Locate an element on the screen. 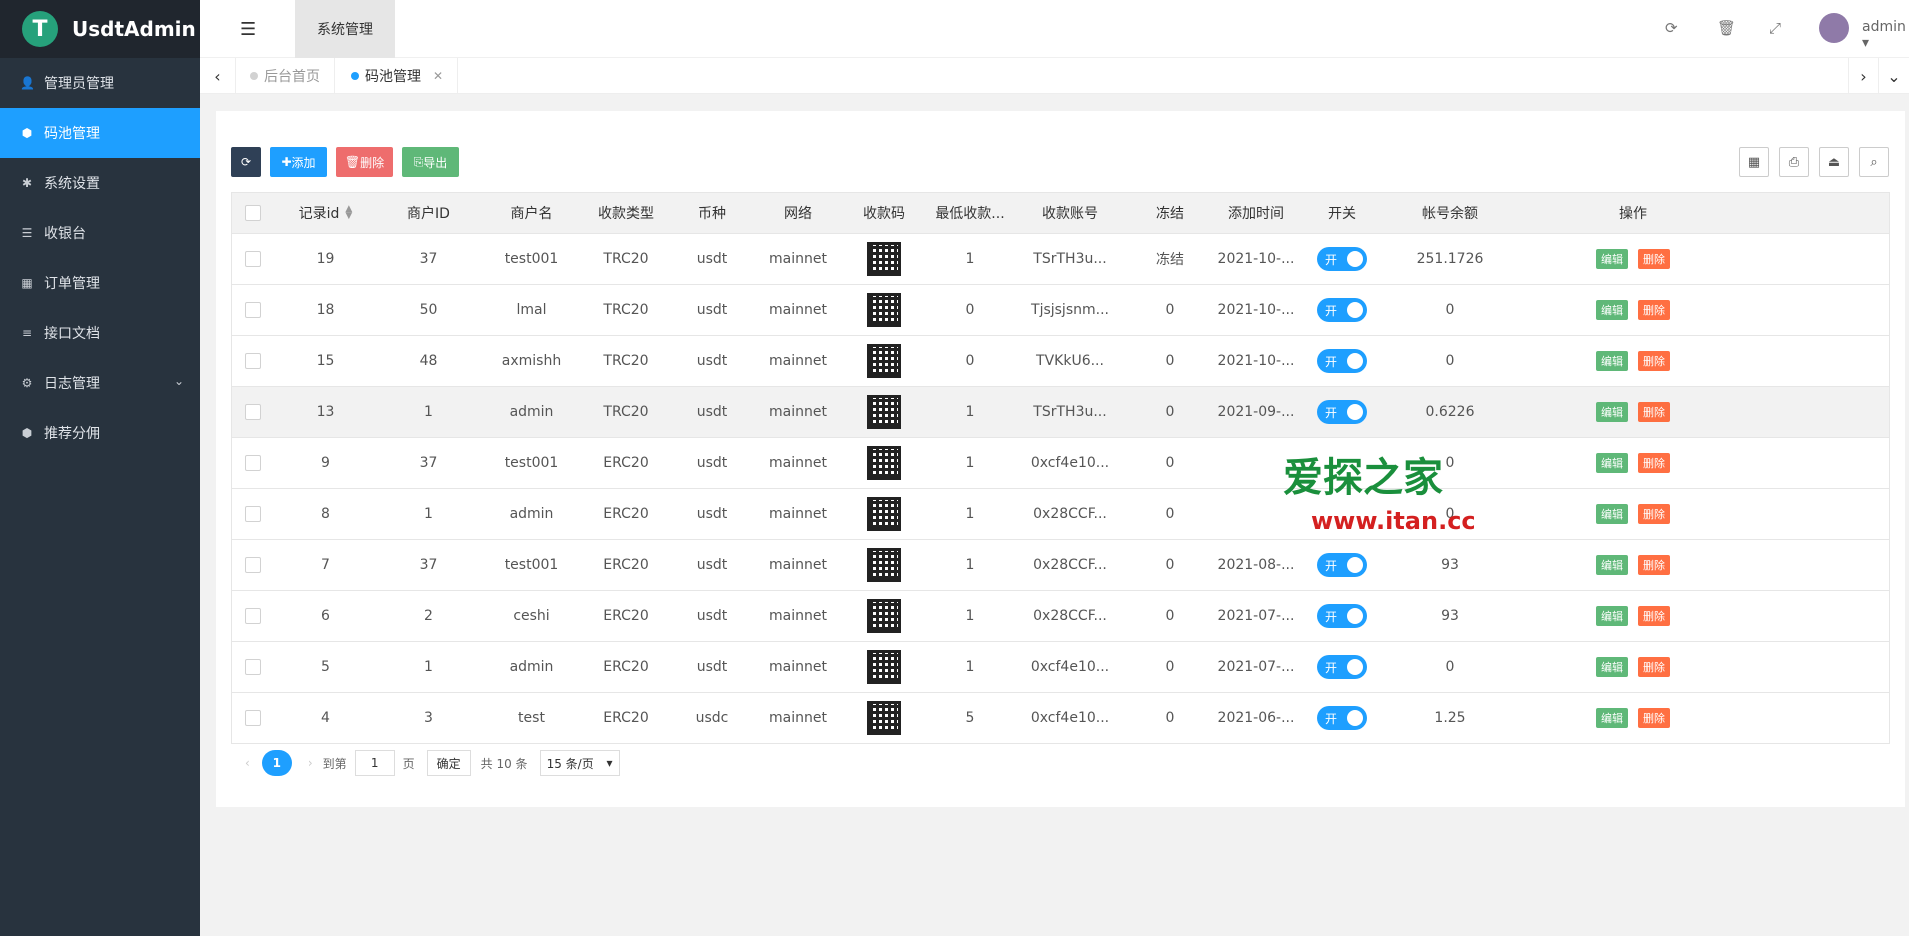 The height and width of the screenshot is (936, 1909). refresh-icon: ⟳ is located at coordinates (1671, 28).